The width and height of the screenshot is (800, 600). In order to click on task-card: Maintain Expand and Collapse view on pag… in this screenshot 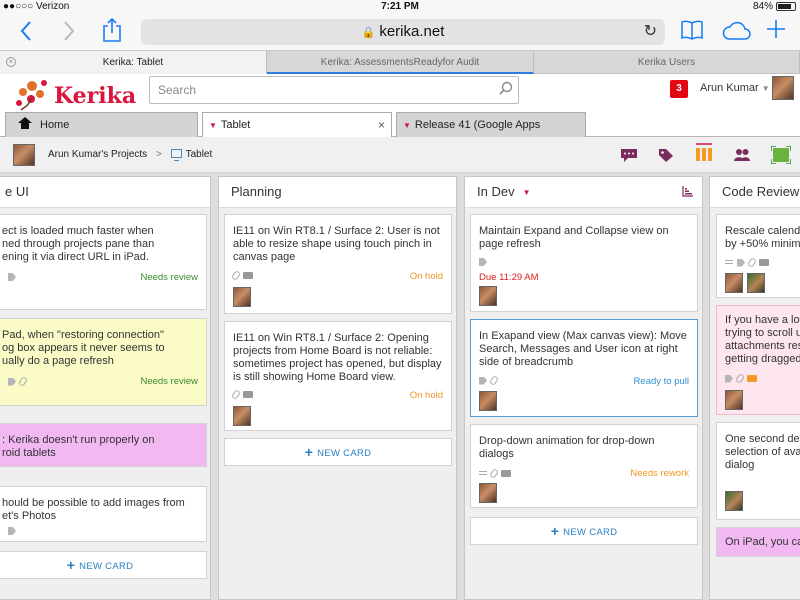, I will do `click(584, 263)`.